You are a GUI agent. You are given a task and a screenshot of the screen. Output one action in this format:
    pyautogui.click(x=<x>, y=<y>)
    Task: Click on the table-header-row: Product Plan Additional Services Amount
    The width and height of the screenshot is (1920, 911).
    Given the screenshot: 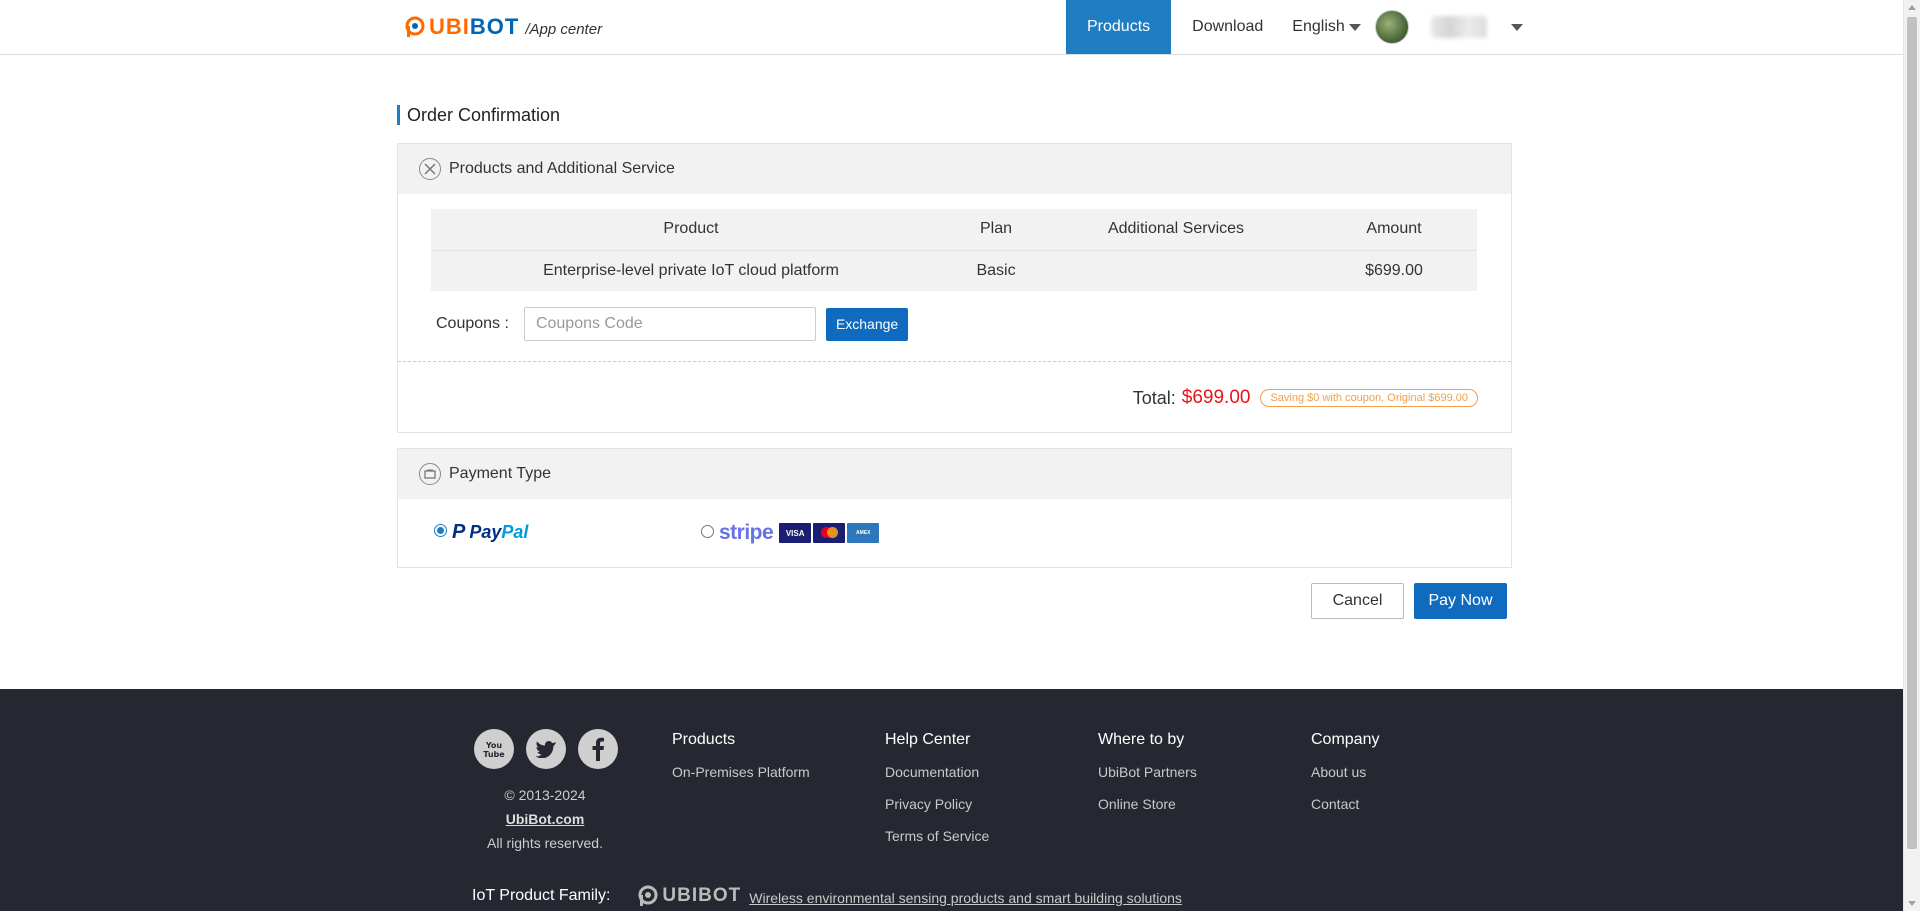 What is the action you would take?
    pyautogui.click(x=954, y=230)
    